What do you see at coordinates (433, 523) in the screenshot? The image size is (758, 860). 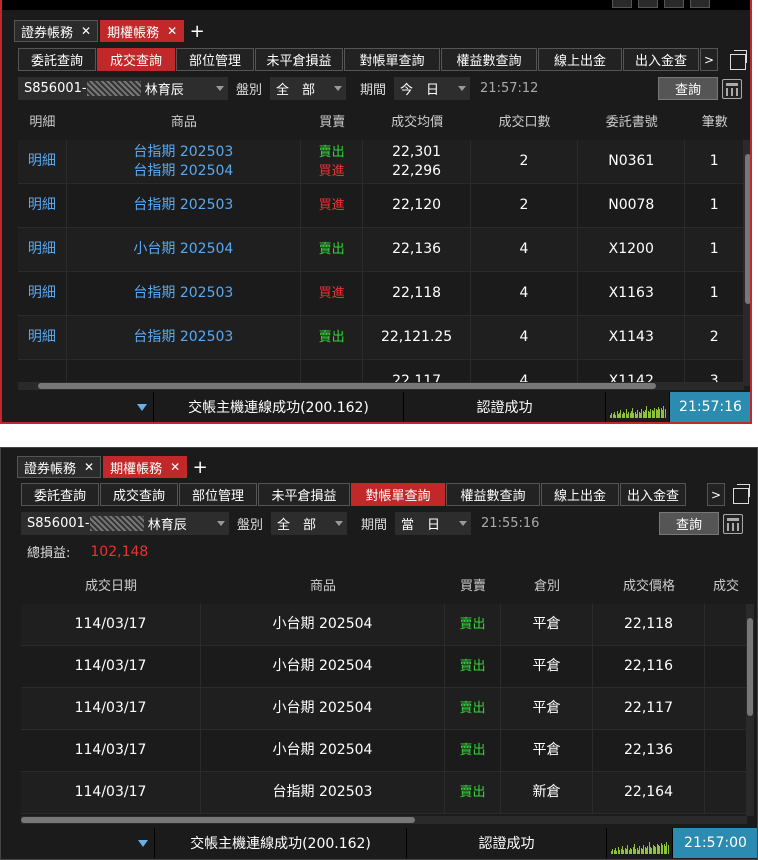 I see `period-select: 當 日` at bounding box center [433, 523].